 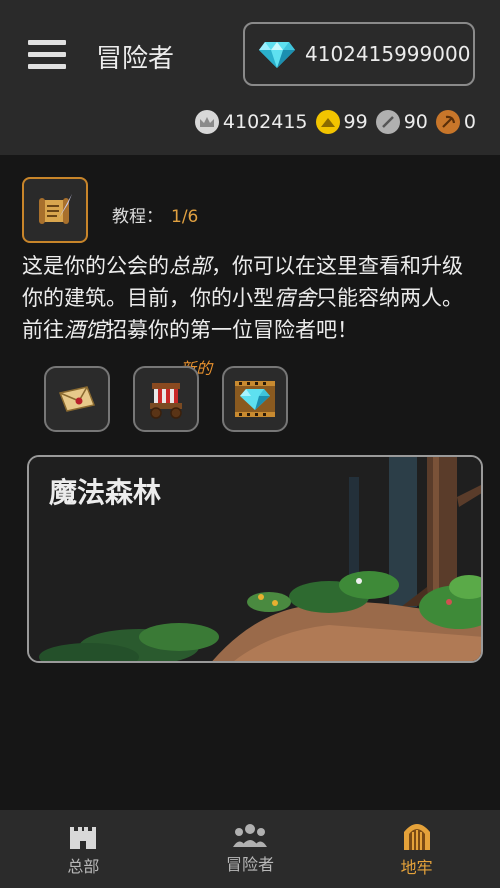 I want to click on crown-coin-icon, so click(x=206, y=122).